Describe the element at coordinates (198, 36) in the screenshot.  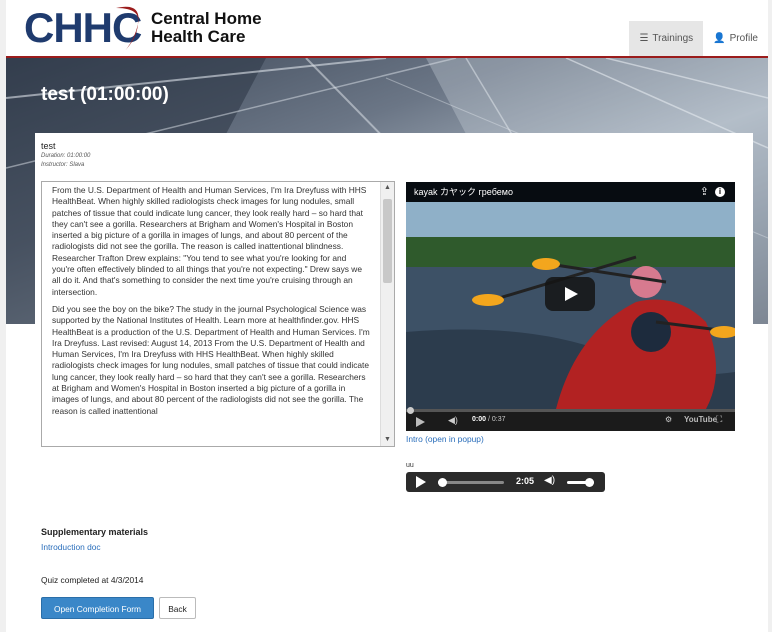
I see `brand-line-2: Health Care` at that location.